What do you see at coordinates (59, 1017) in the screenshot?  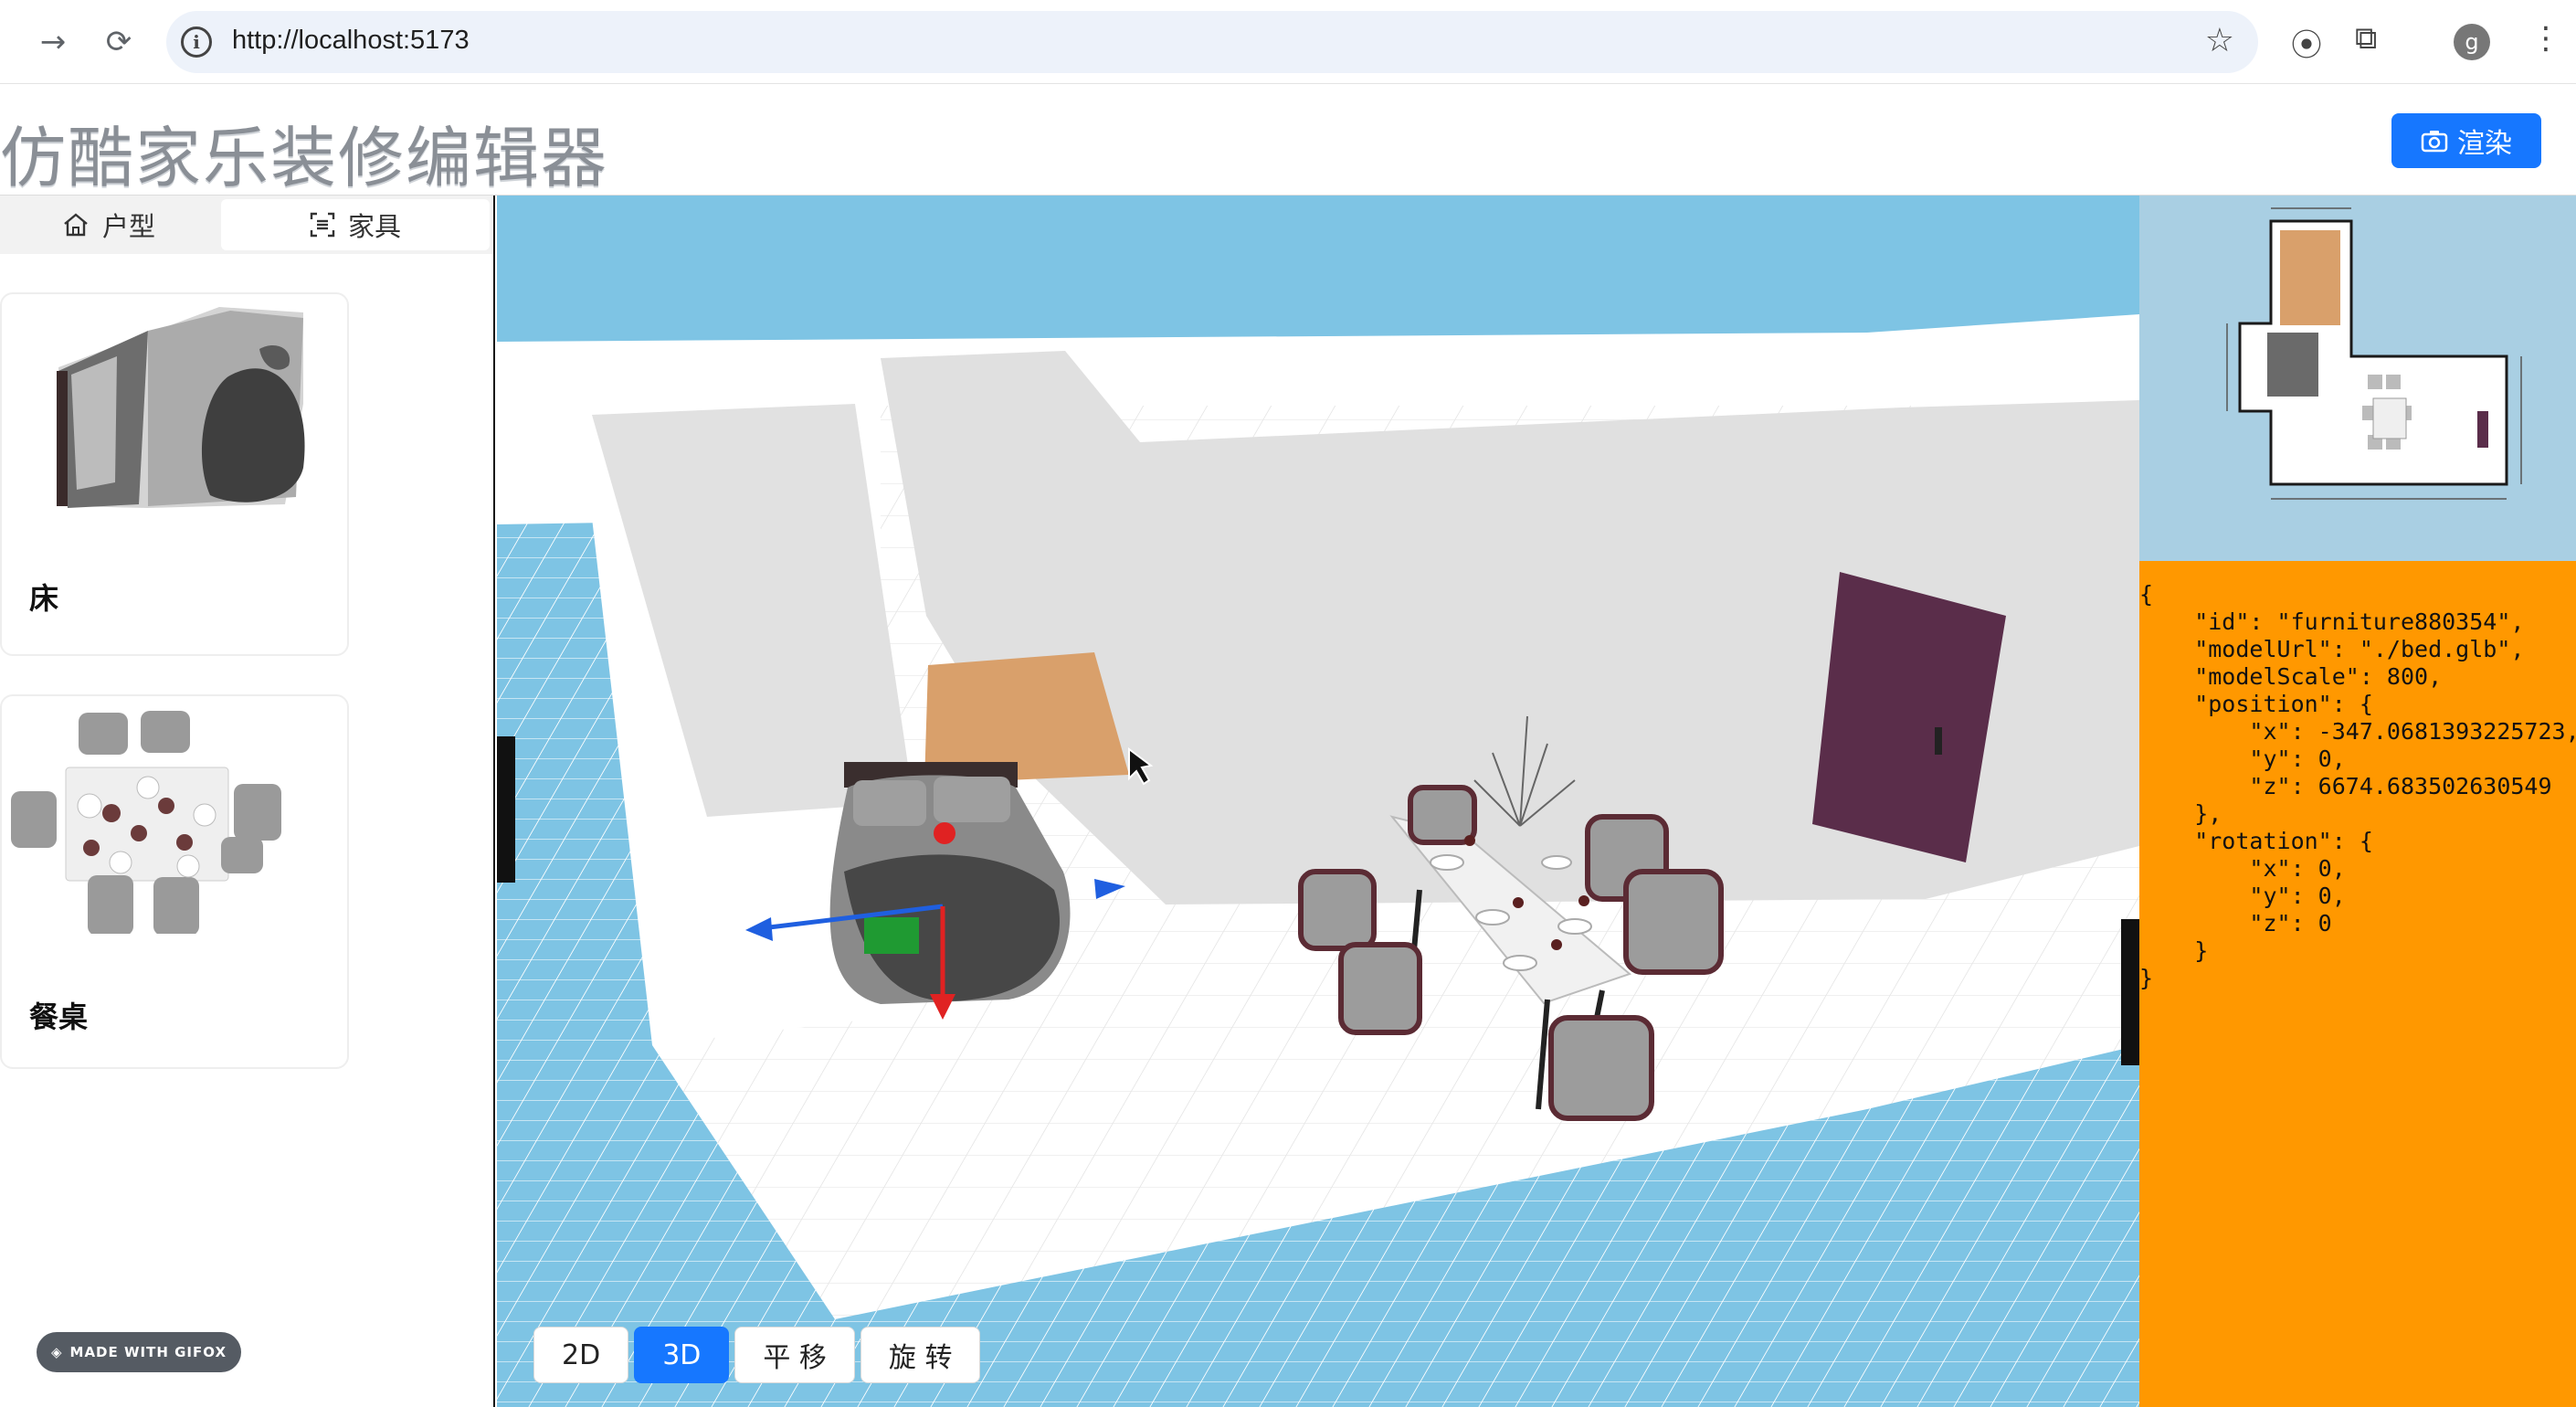 I see `furniture-label-dining-table: 餐桌` at bounding box center [59, 1017].